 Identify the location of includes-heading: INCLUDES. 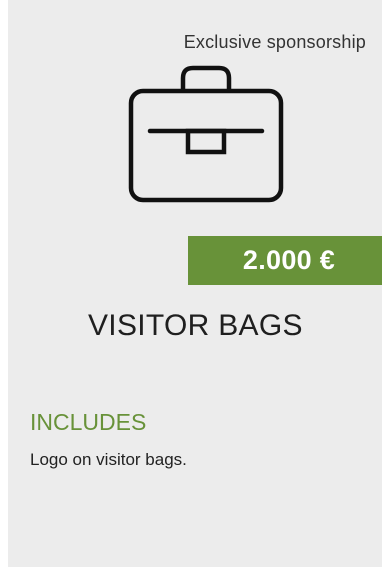
(88, 422).